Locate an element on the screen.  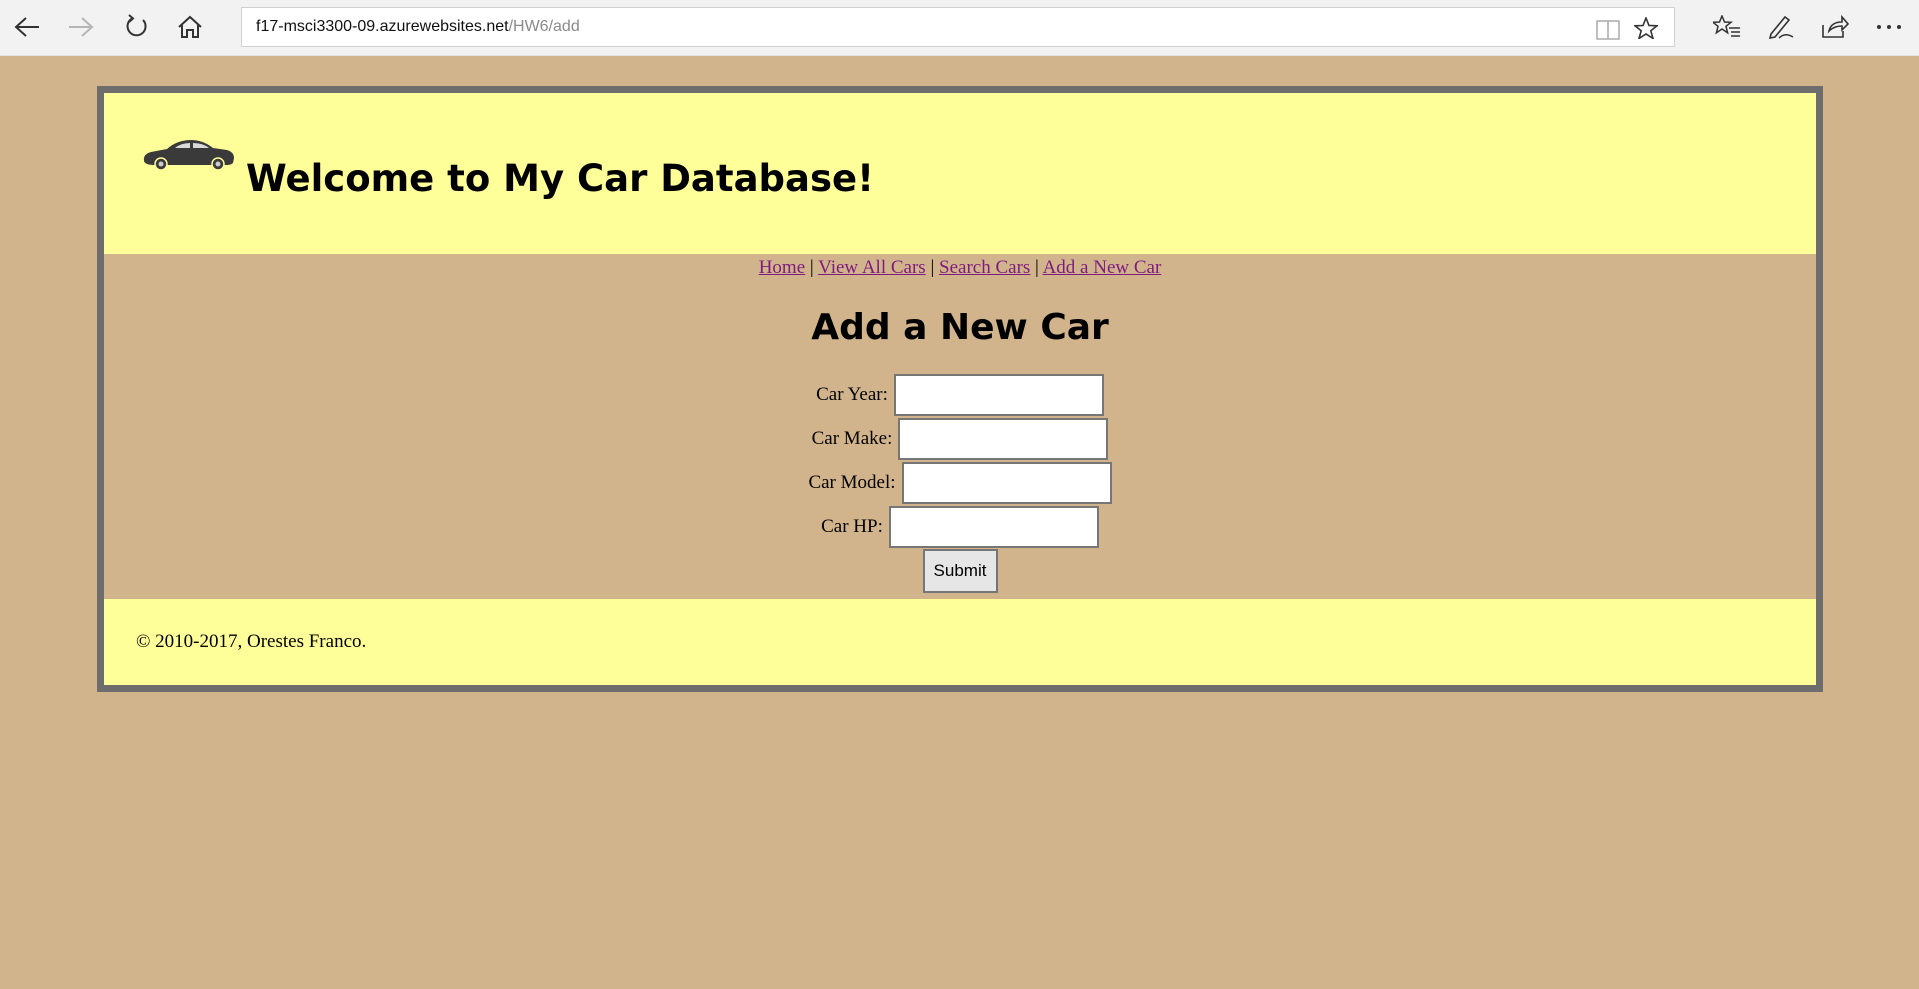
submit-row: Submit is located at coordinates (960, 571).